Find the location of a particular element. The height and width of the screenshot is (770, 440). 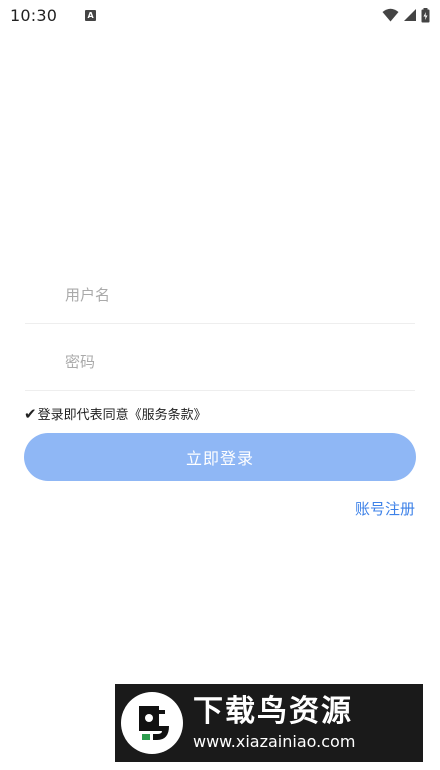

cell-signal-icon is located at coordinates (410, 15).